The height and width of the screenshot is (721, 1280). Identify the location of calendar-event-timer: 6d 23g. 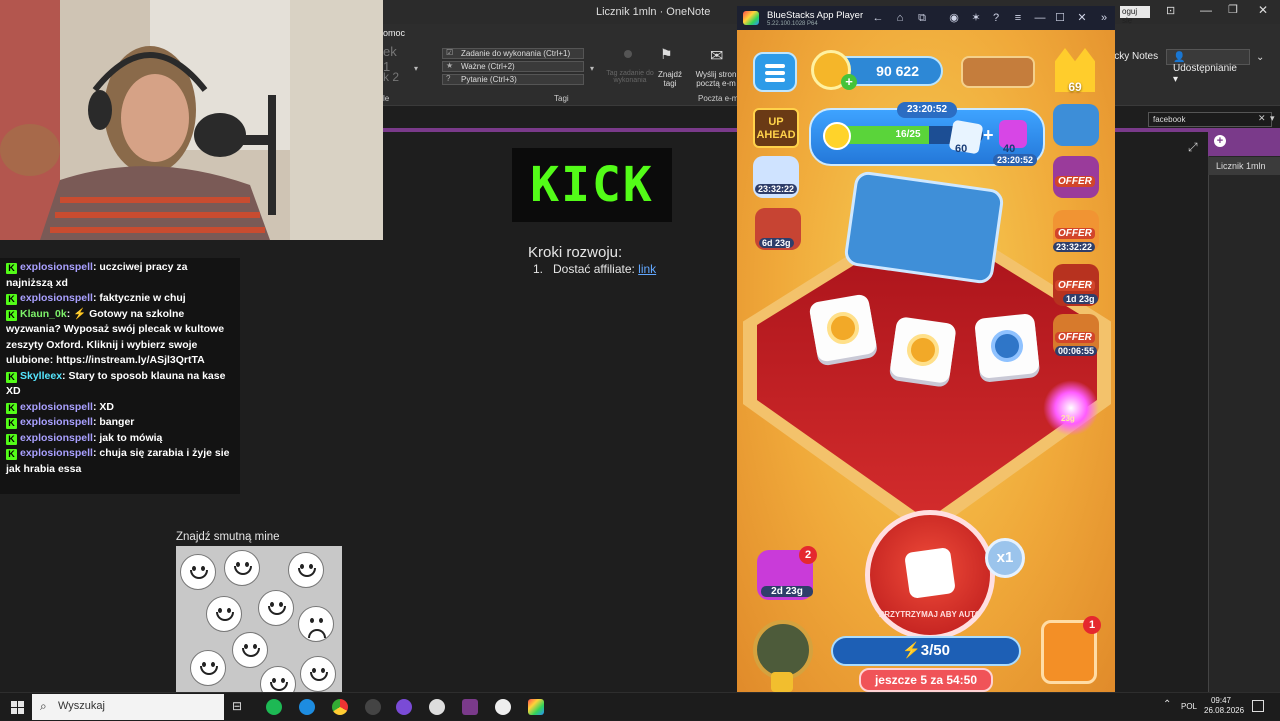
(776, 243).